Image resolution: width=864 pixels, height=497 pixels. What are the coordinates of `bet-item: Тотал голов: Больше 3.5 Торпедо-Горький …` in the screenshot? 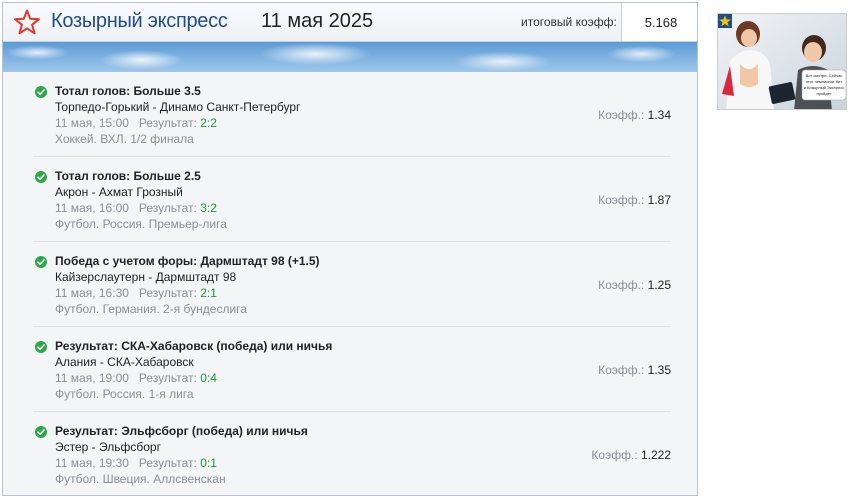 It's located at (352, 114).